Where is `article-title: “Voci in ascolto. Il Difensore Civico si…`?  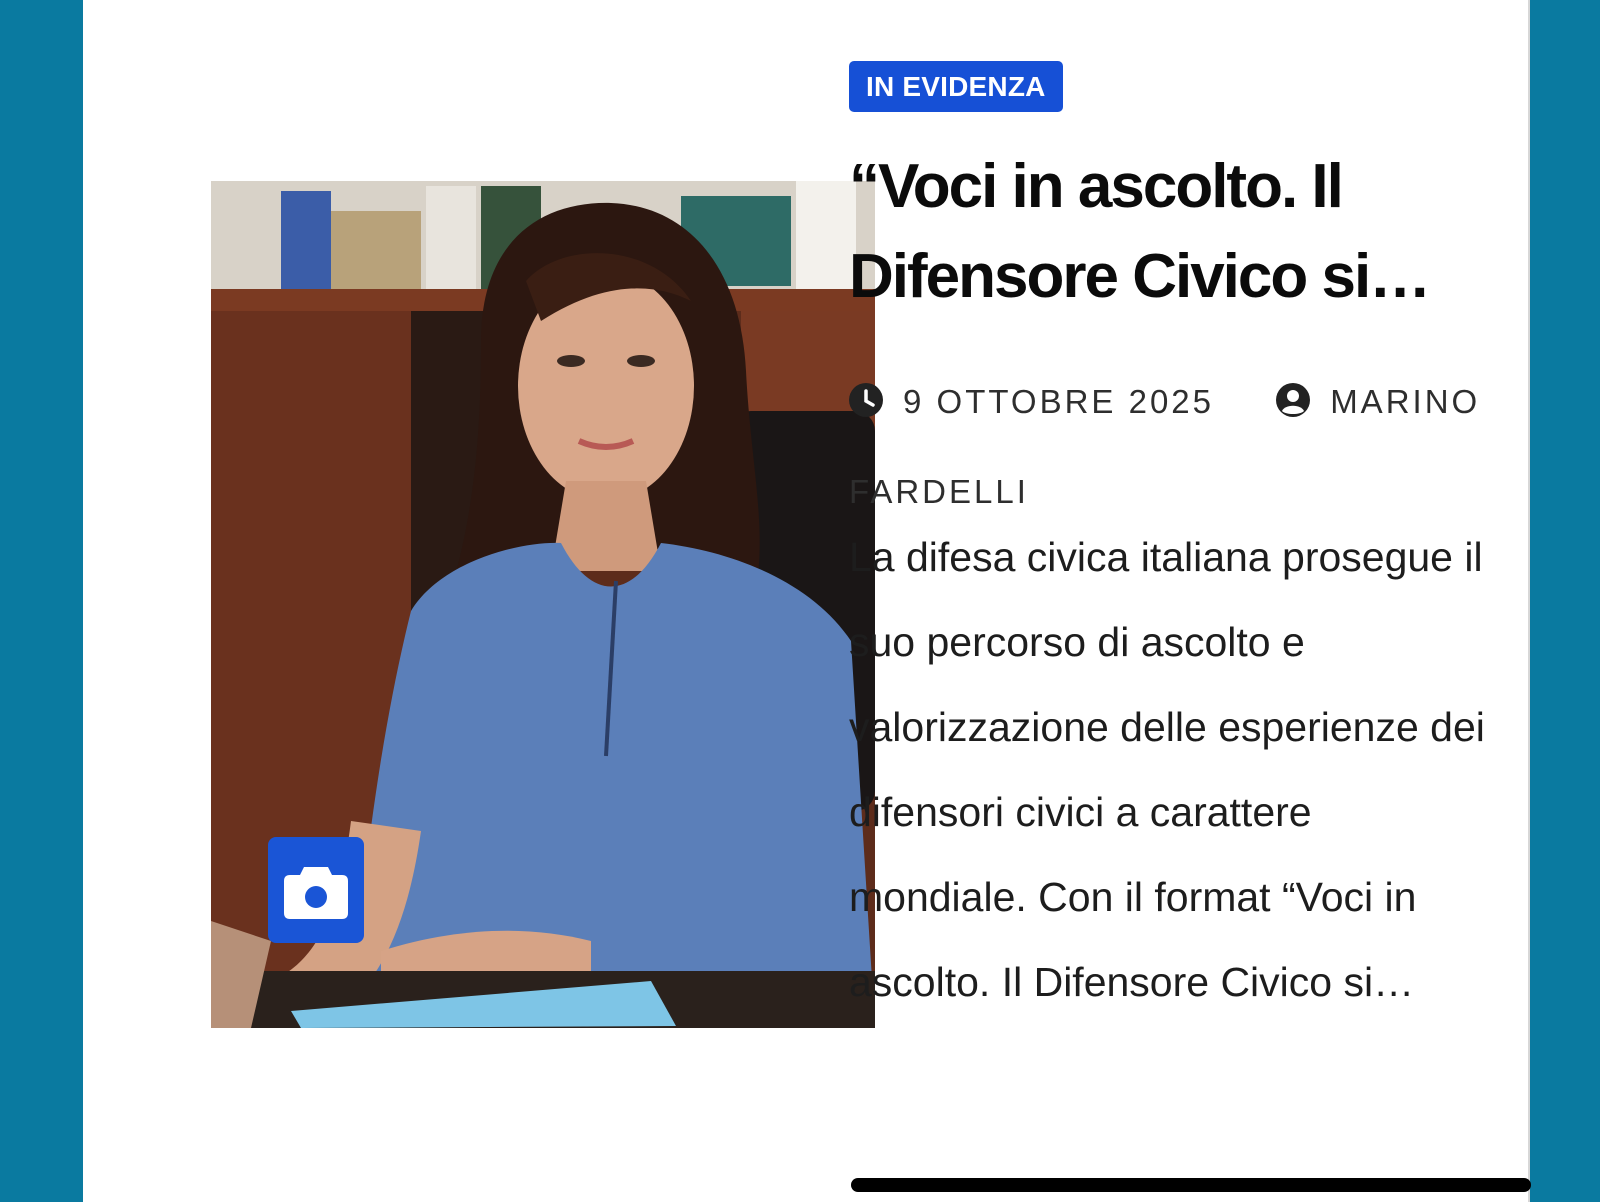
article-title: “Voci in ascolto. Il Difensore Civico si… is located at coordinates (1169, 232).